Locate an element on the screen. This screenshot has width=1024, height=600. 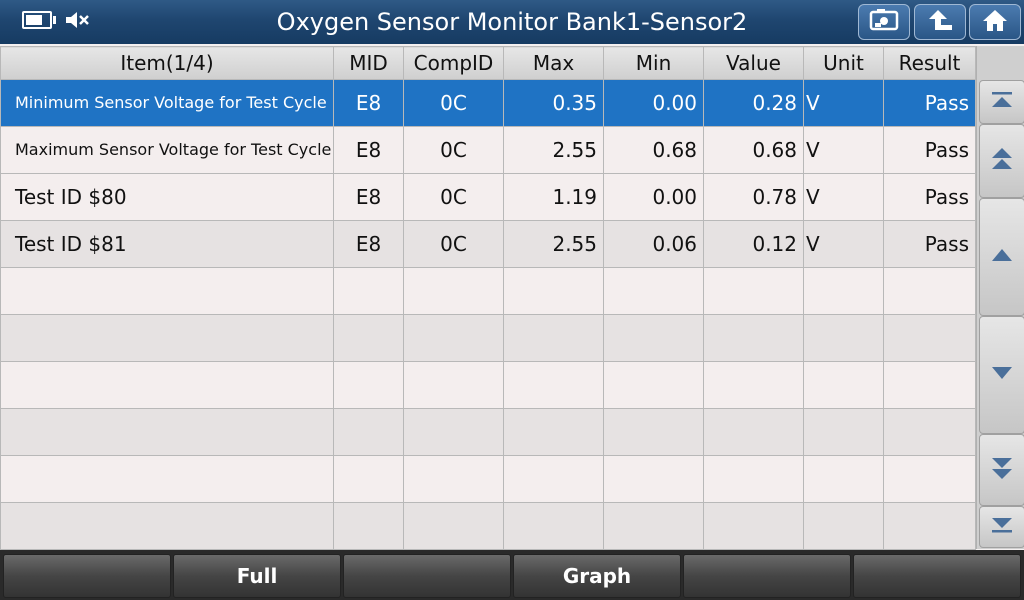
line-down-icon is located at coordinates (1002, 375).